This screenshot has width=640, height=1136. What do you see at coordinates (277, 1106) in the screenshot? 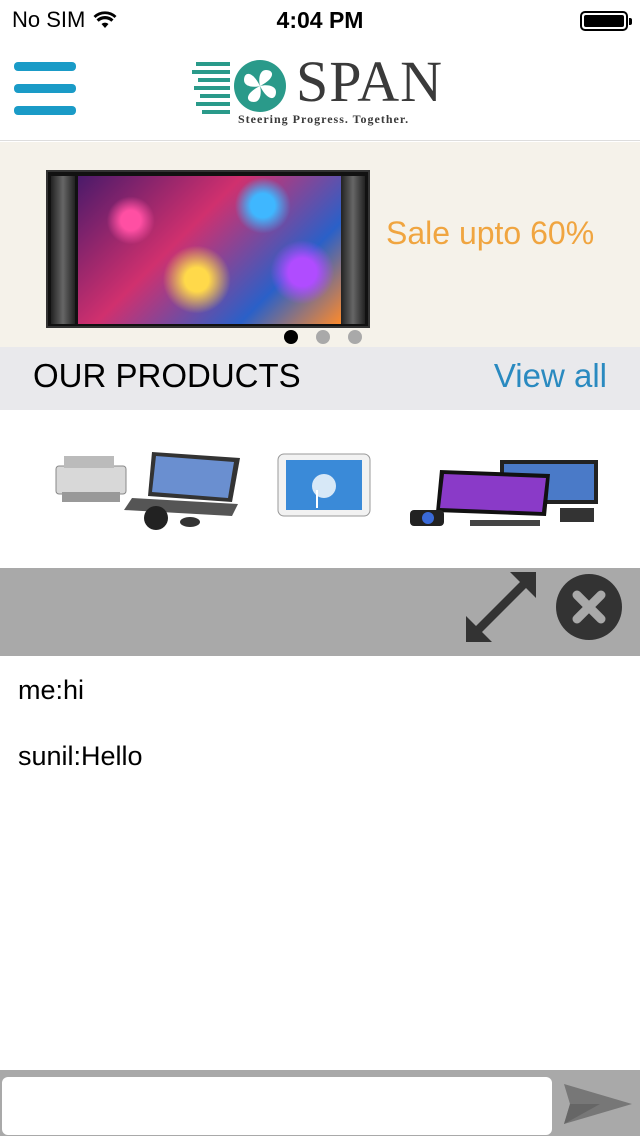
I see `message-input` at bounding box center [277, 1106].